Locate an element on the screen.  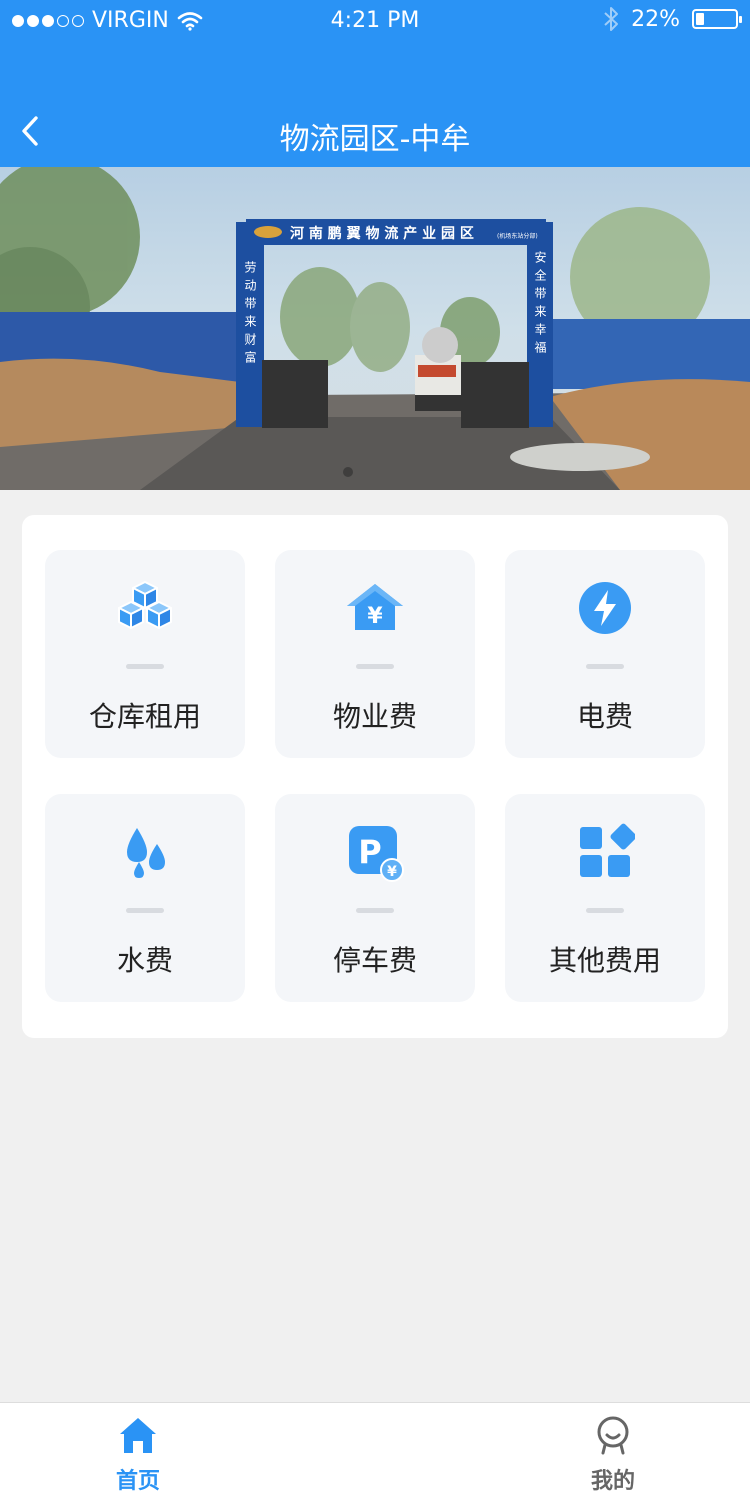
battery-icon is located at coordinates (717, 19).